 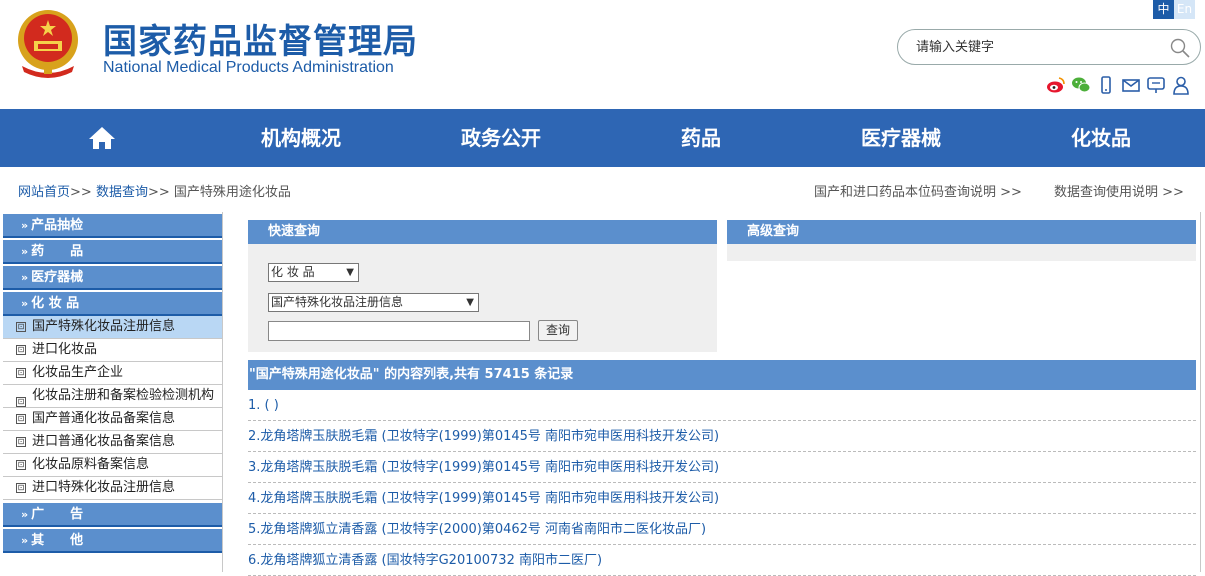 I want to click on weibo-icon, so click(x=1056, y=85).